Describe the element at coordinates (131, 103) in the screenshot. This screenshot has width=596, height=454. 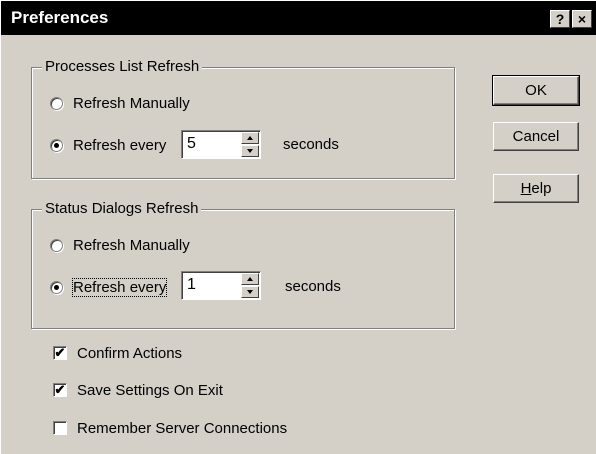
I see `processes-refresh-manually-label: Refresh Manually` at that location.